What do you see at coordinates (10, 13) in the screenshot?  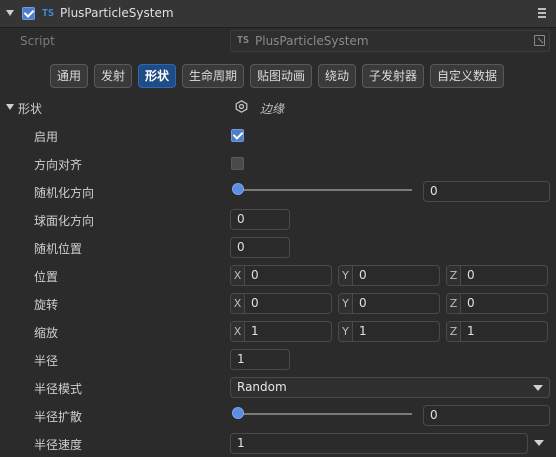 I see `collapse-arrow-icon` at bounding box center [10, 13].